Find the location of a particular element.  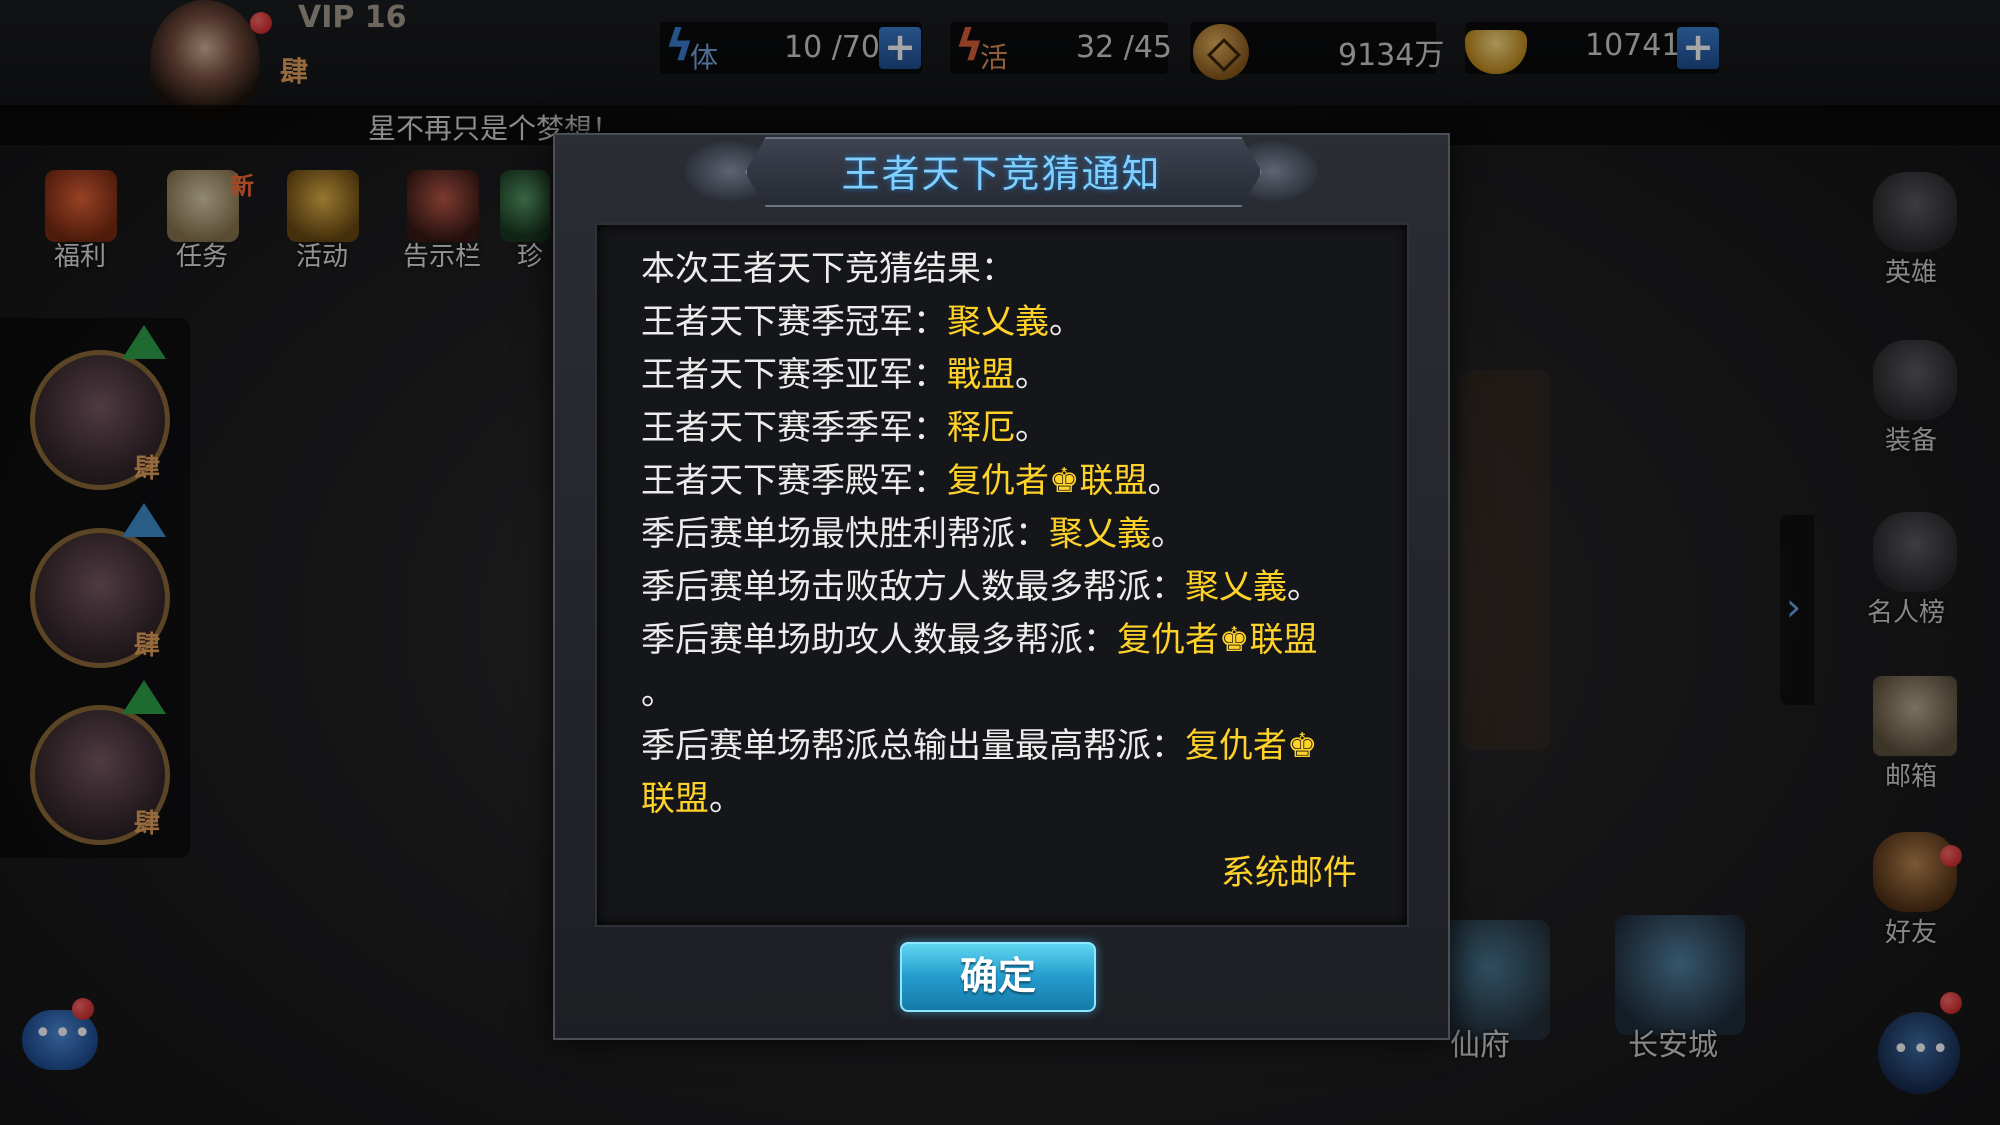

message-line: 王者天下赛季冠军：聚乂義。 is located at coordinates (862, 322).